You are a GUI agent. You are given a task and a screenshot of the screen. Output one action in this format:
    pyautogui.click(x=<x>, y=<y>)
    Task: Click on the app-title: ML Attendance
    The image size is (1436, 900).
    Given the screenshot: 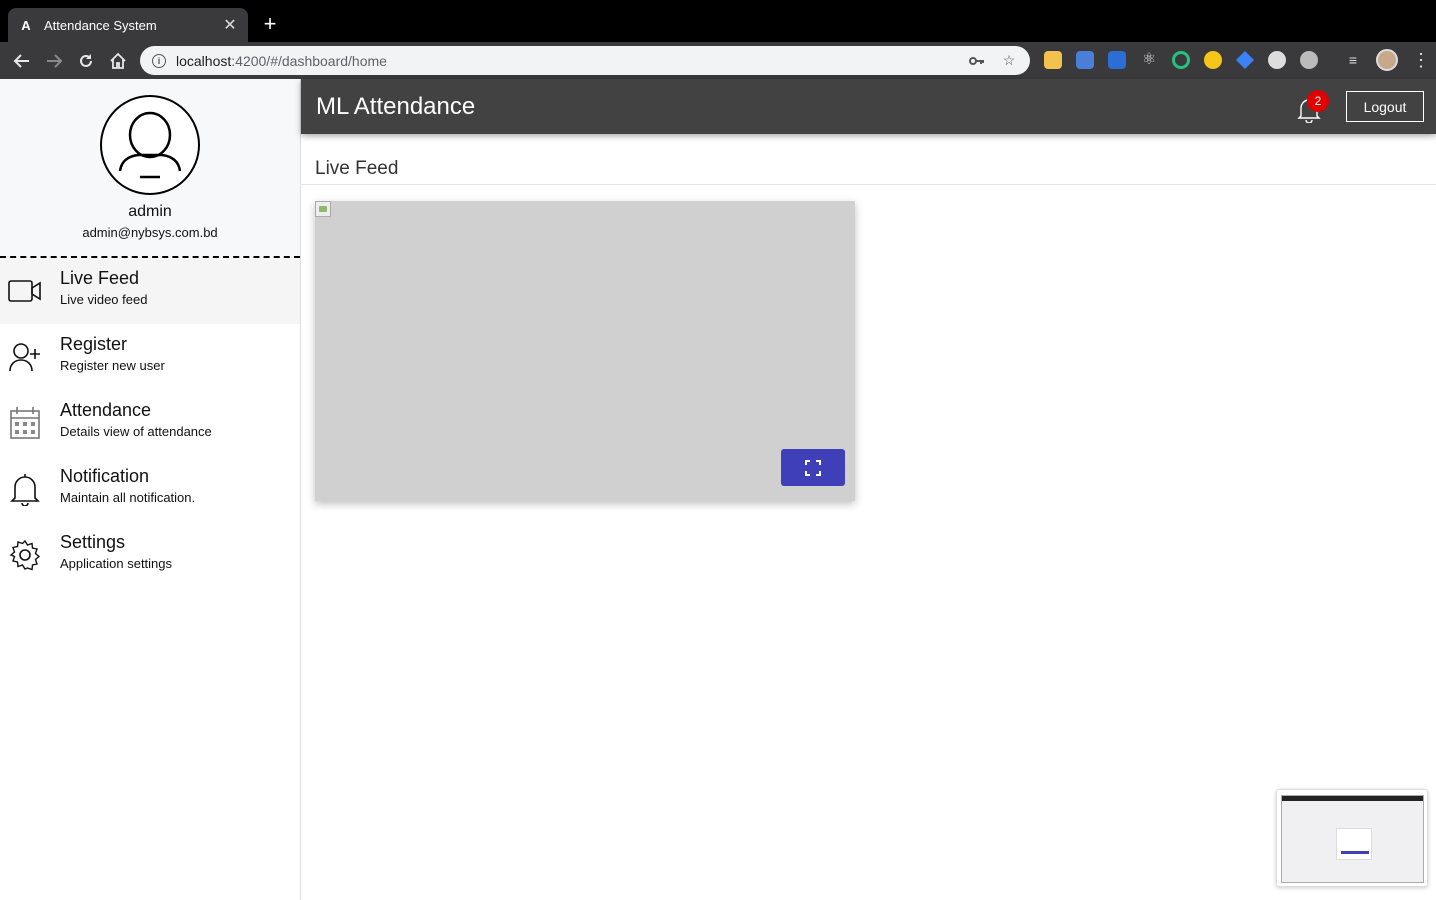 What is the action you would take?
    pyautogui.click(x=396, y=106)
    